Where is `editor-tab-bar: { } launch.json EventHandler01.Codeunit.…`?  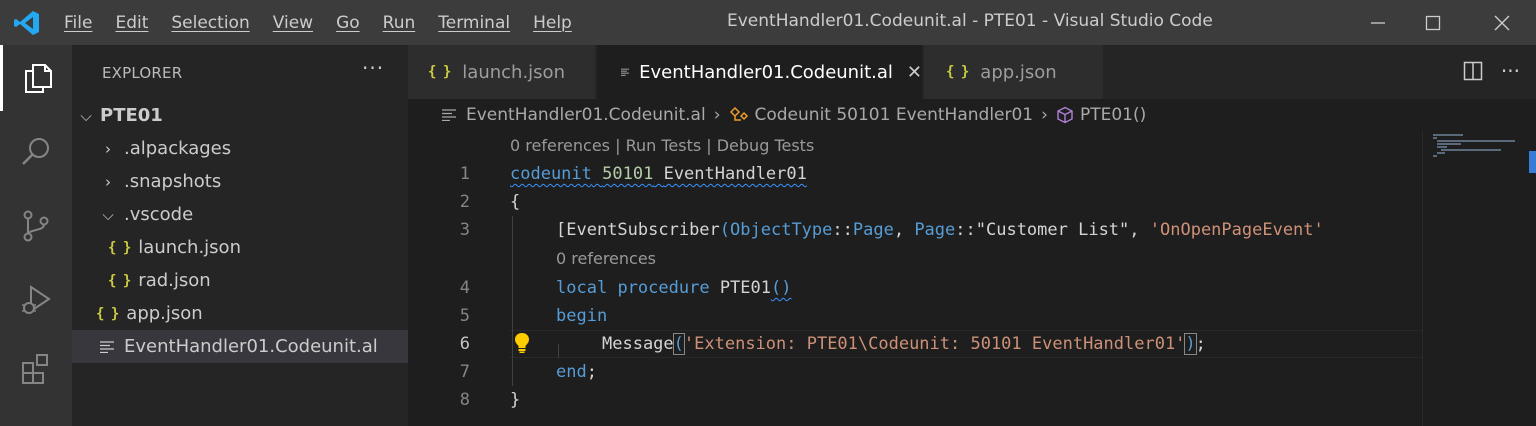
editor-tab-bar: { } launch.json EventHandler01.Codeunit.… is located at coordinates (972, 72).